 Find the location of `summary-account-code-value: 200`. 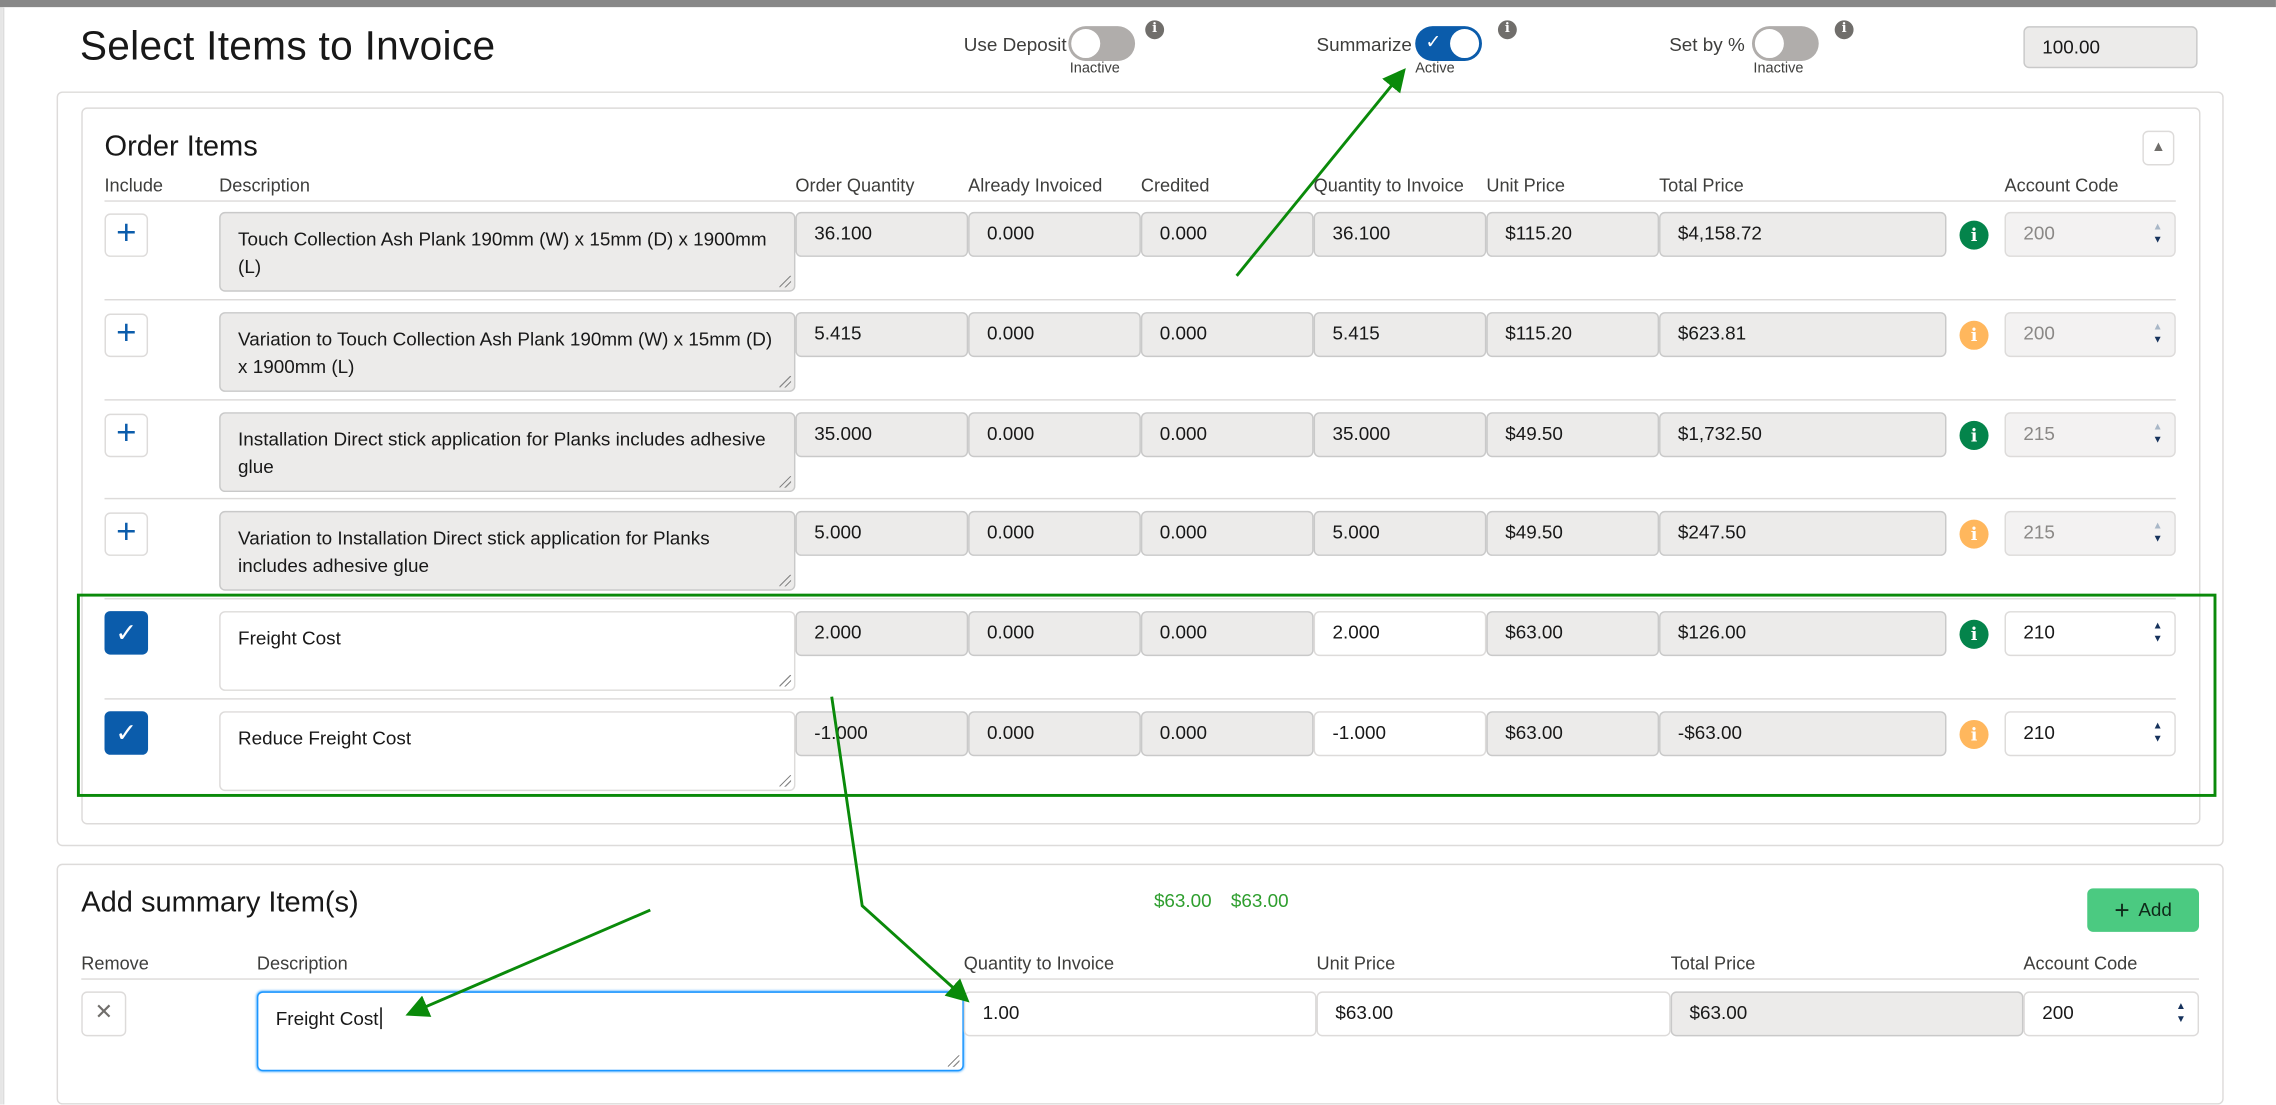

summary-account-code-value: 200 is located at coordinates (2058, 1012).